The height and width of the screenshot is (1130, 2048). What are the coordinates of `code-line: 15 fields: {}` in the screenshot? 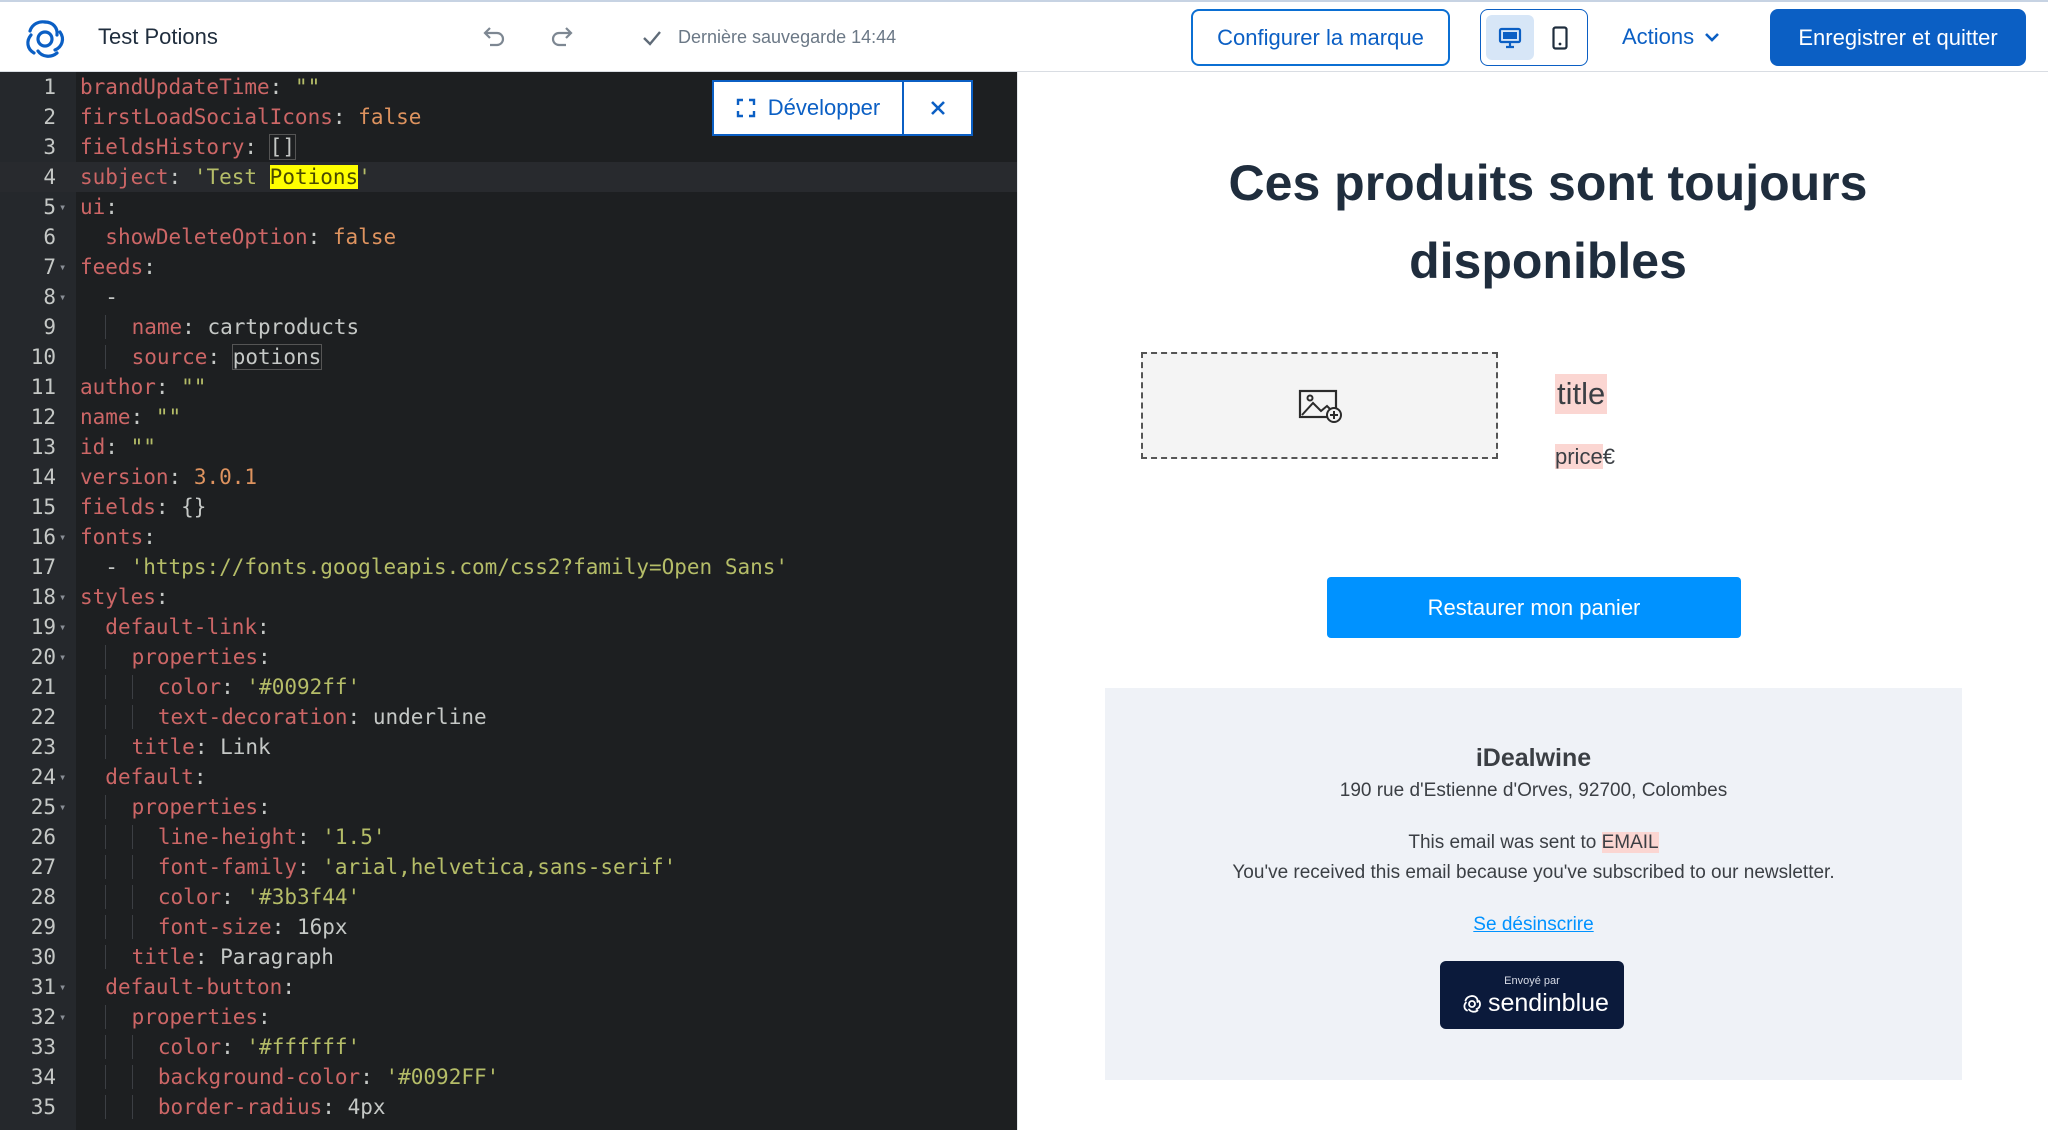 It's located at (508, 507).